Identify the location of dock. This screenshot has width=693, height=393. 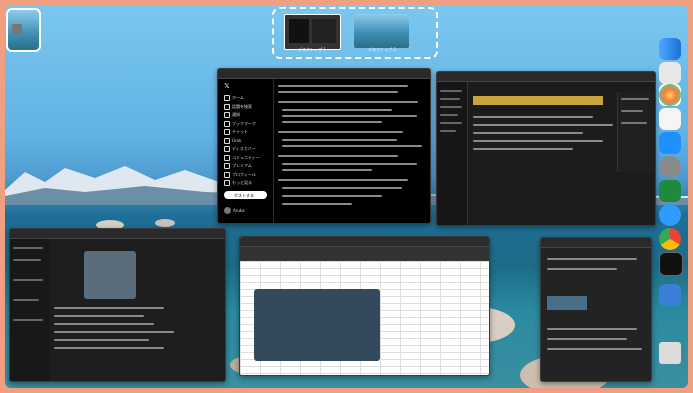
(672, 202).